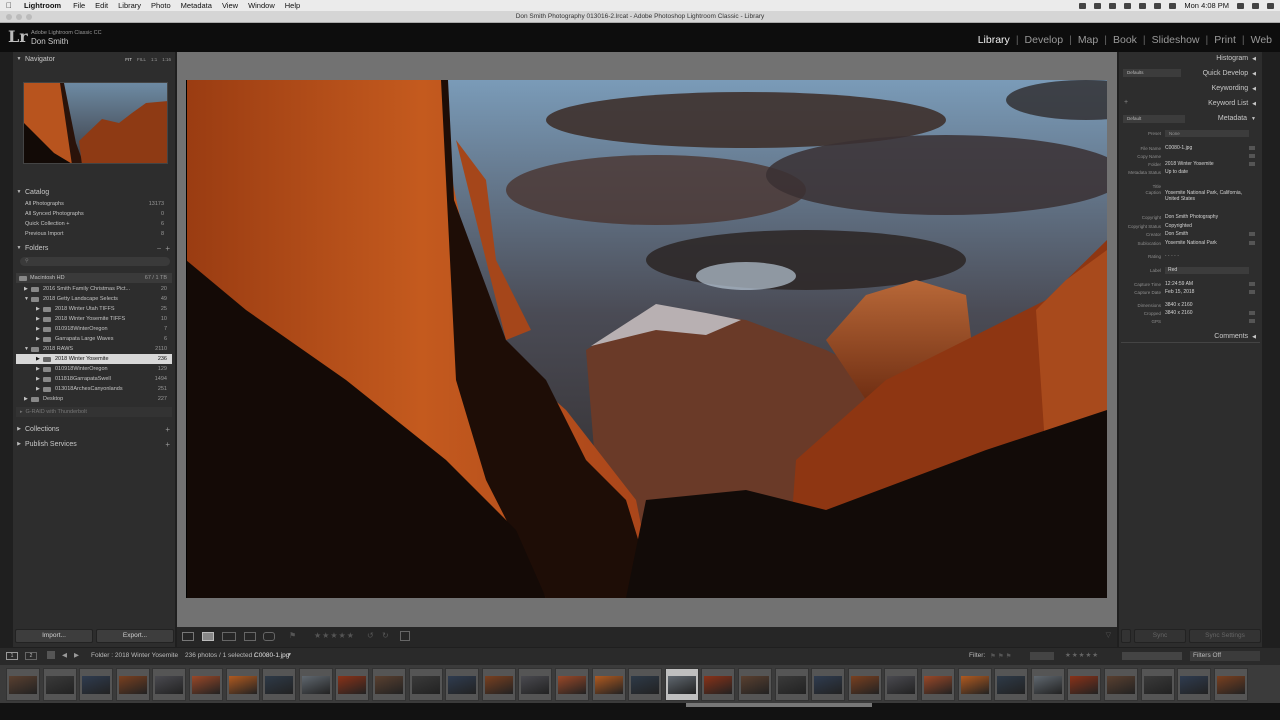  I want to click on minus-icon: –, so click(159, 248).